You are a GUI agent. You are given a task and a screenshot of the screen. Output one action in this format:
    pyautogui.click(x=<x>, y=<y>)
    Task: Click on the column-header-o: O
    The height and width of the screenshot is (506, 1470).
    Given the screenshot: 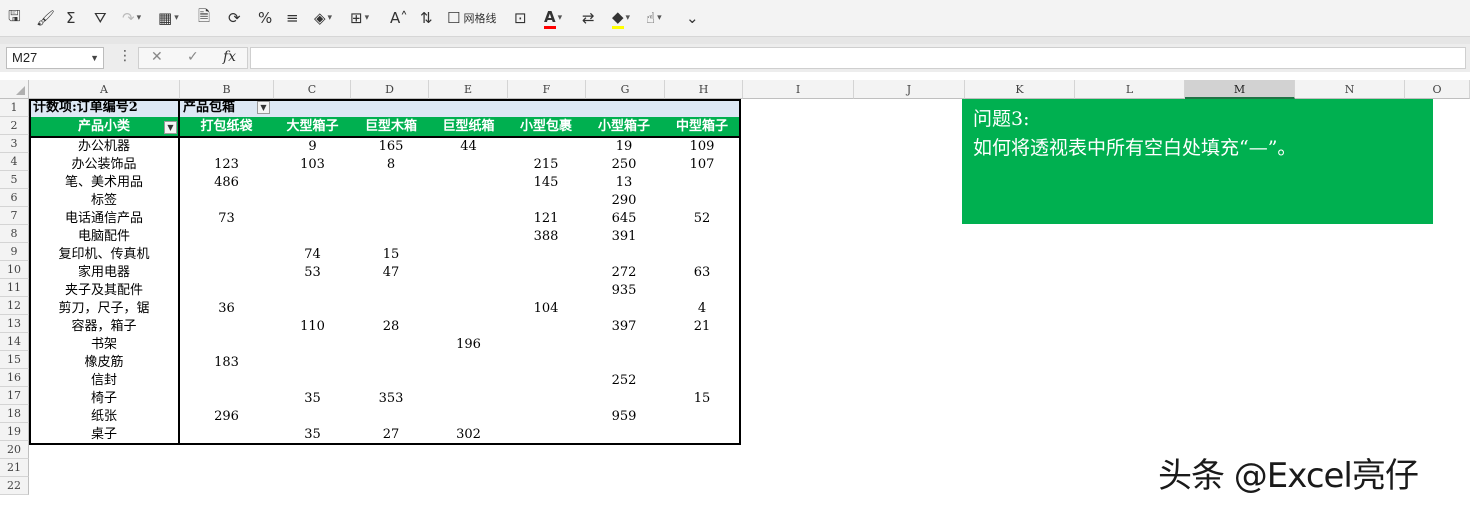 What is the action you would take?
    pyautogui.click(x=1437, y=89)
    